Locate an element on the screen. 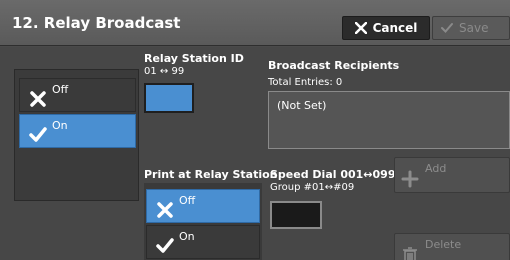 The height and width of the screenshot is (260, 510). delete-label: Delete is located at coordinates (443, 244).